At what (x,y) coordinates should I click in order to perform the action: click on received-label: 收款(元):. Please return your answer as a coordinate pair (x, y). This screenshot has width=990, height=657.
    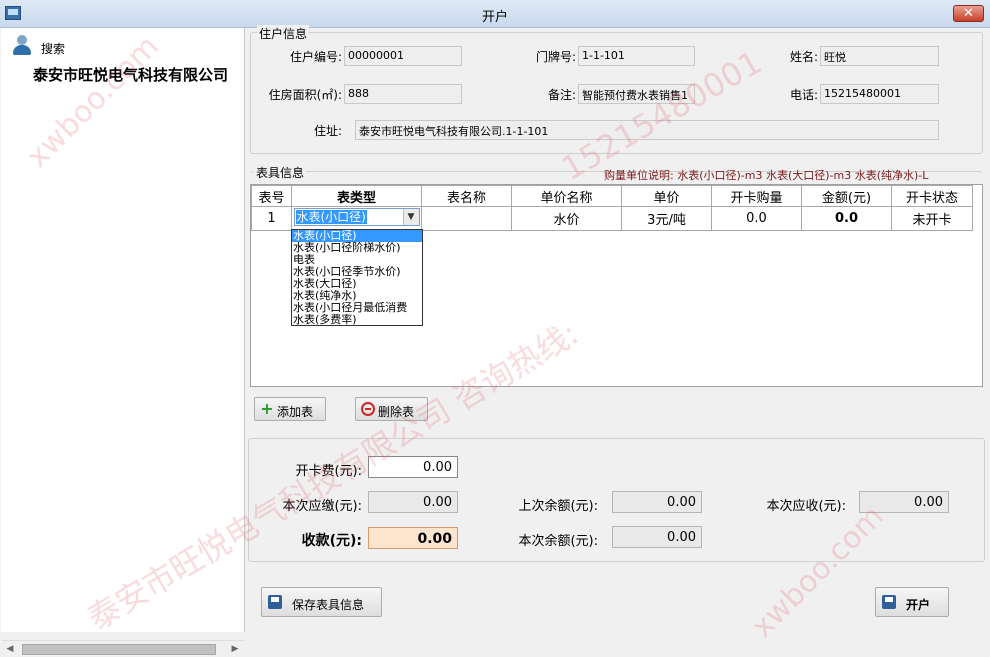
    Looking at the image, I should click on (331, 541).